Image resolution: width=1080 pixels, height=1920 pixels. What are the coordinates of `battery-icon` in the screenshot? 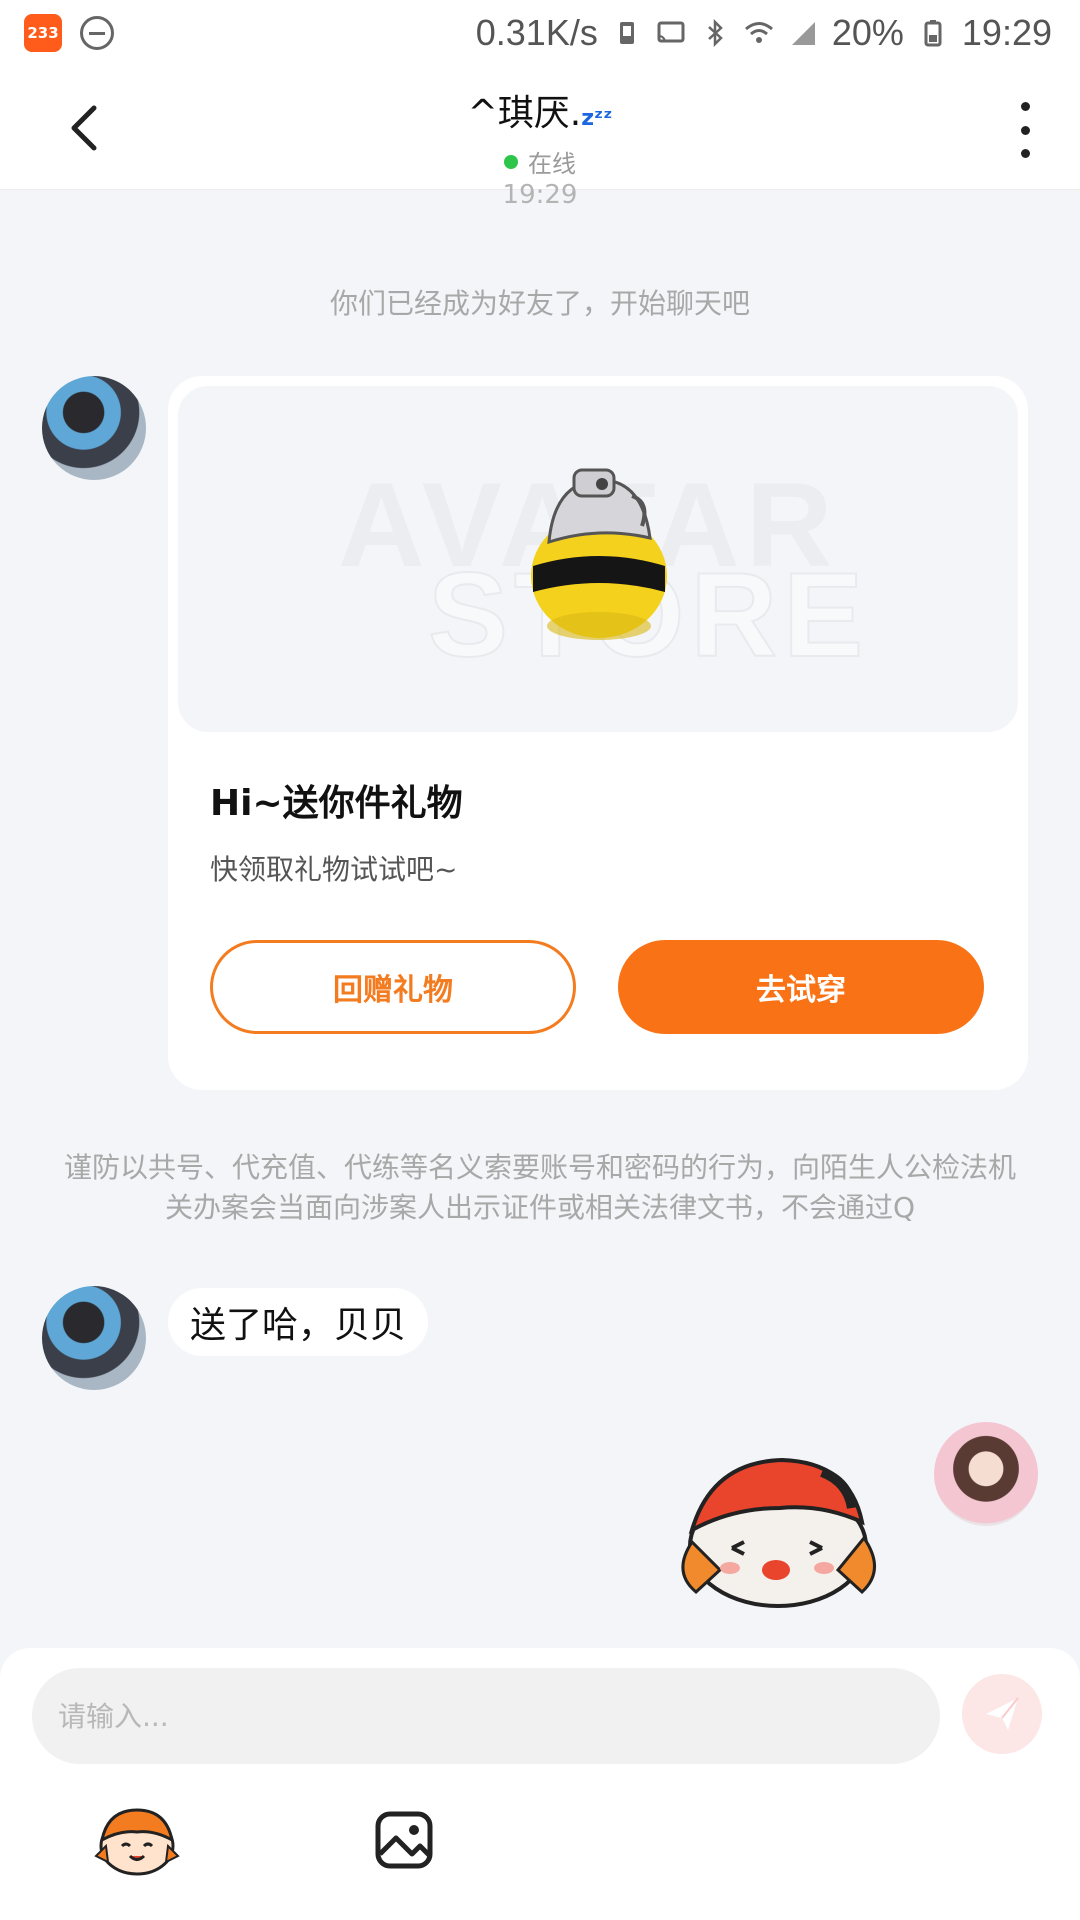 It's located at (933, 33).